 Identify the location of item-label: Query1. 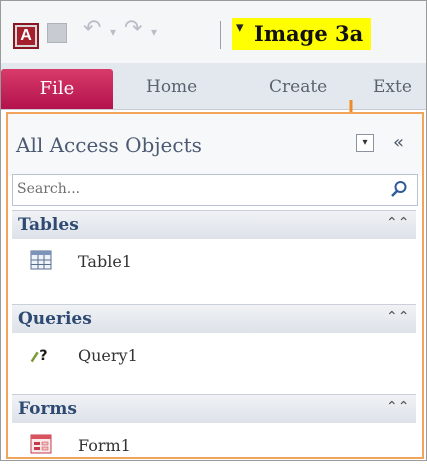
(108, 355).